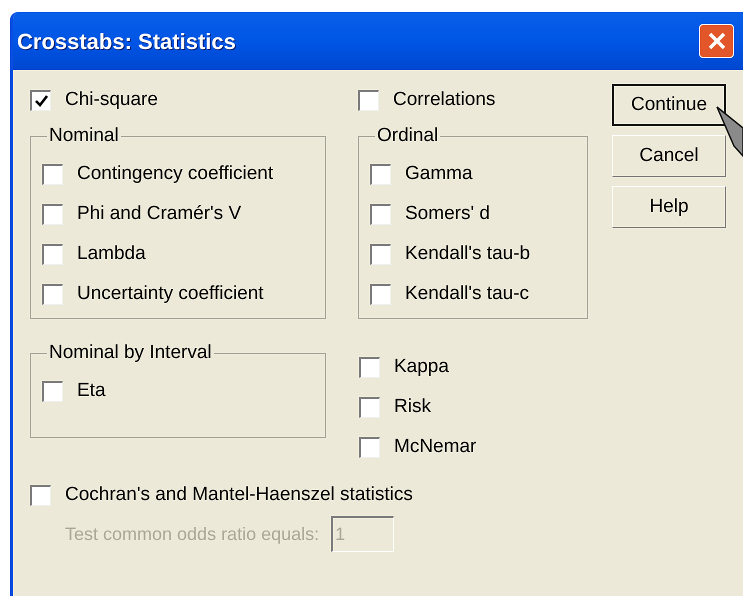 The image size is (743, 596). What do you see at coordinates (467, 254) in the screenshot?
I see `checkbox-label: Kendall's tau-b` at bounding box center [467, 254].